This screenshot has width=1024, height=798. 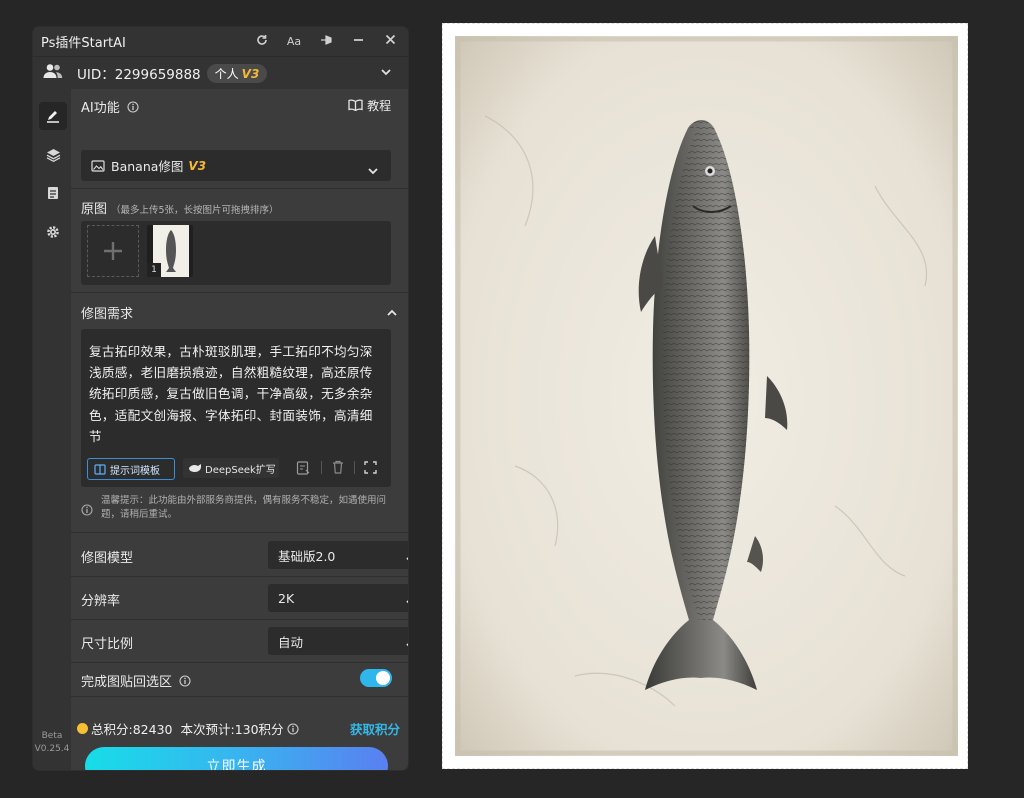 I want to click on add-image-button, so click(x=113, y=251).